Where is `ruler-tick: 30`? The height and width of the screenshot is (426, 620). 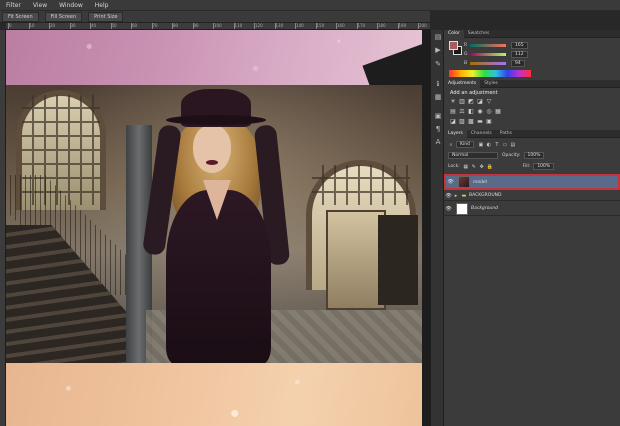
ruler-tick: 30 is located at coordinates (72, 26).